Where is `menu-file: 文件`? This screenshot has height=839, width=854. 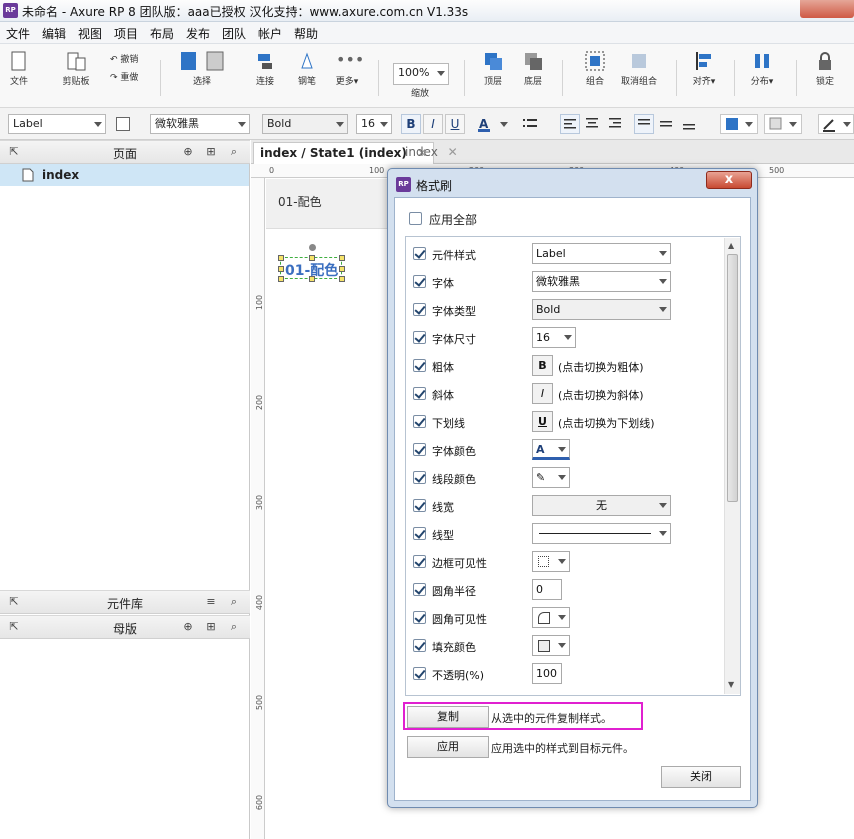 menu-file: 文件 is located at coordinates (18, 33).